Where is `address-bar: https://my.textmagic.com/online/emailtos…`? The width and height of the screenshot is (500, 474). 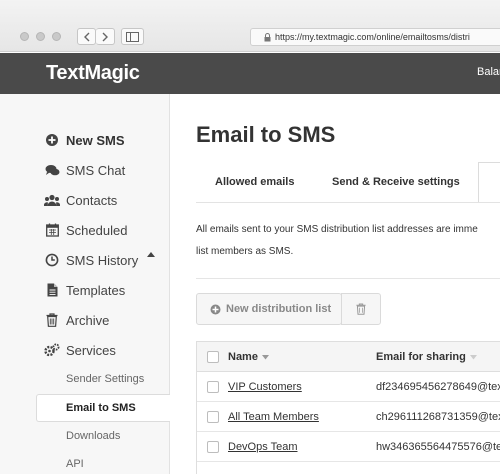
address-bar: https://my.textmagic.com/online/emailtos… is located at coordinates (375, 37).